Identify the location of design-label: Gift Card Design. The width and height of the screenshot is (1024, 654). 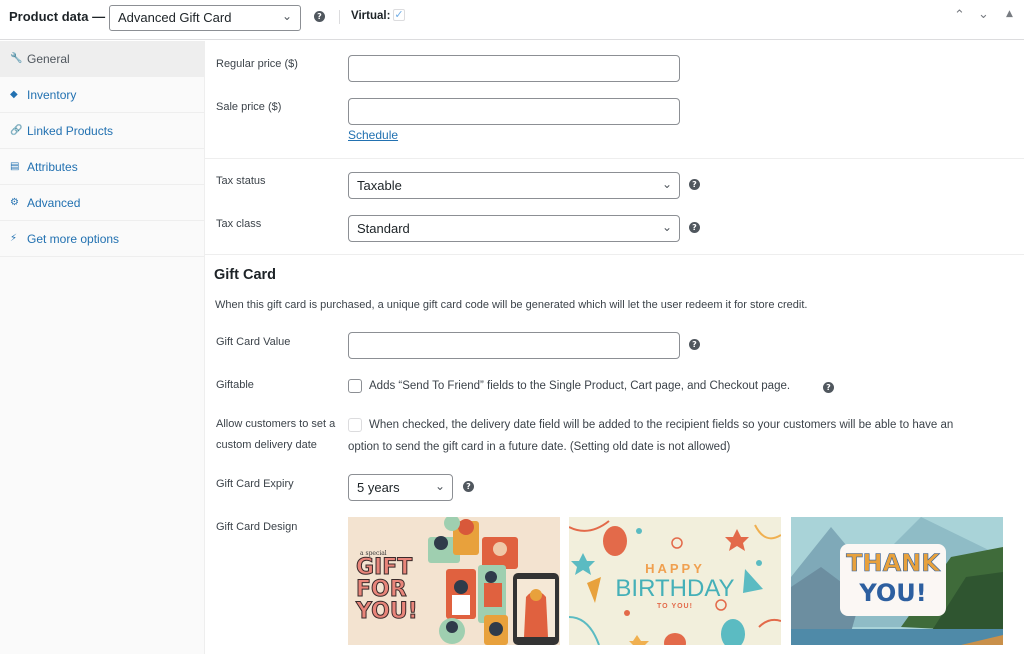
(257, 527).